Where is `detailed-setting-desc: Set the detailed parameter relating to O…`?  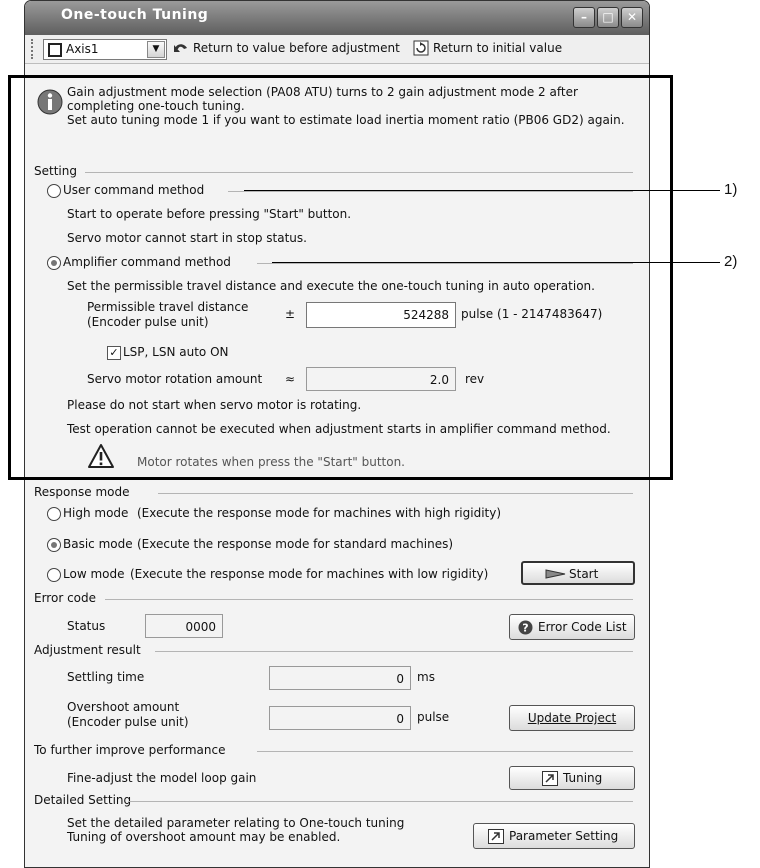
detailed-setting-desc: Set the detailed parameter relating to O… is located at coordinates (235, 830).